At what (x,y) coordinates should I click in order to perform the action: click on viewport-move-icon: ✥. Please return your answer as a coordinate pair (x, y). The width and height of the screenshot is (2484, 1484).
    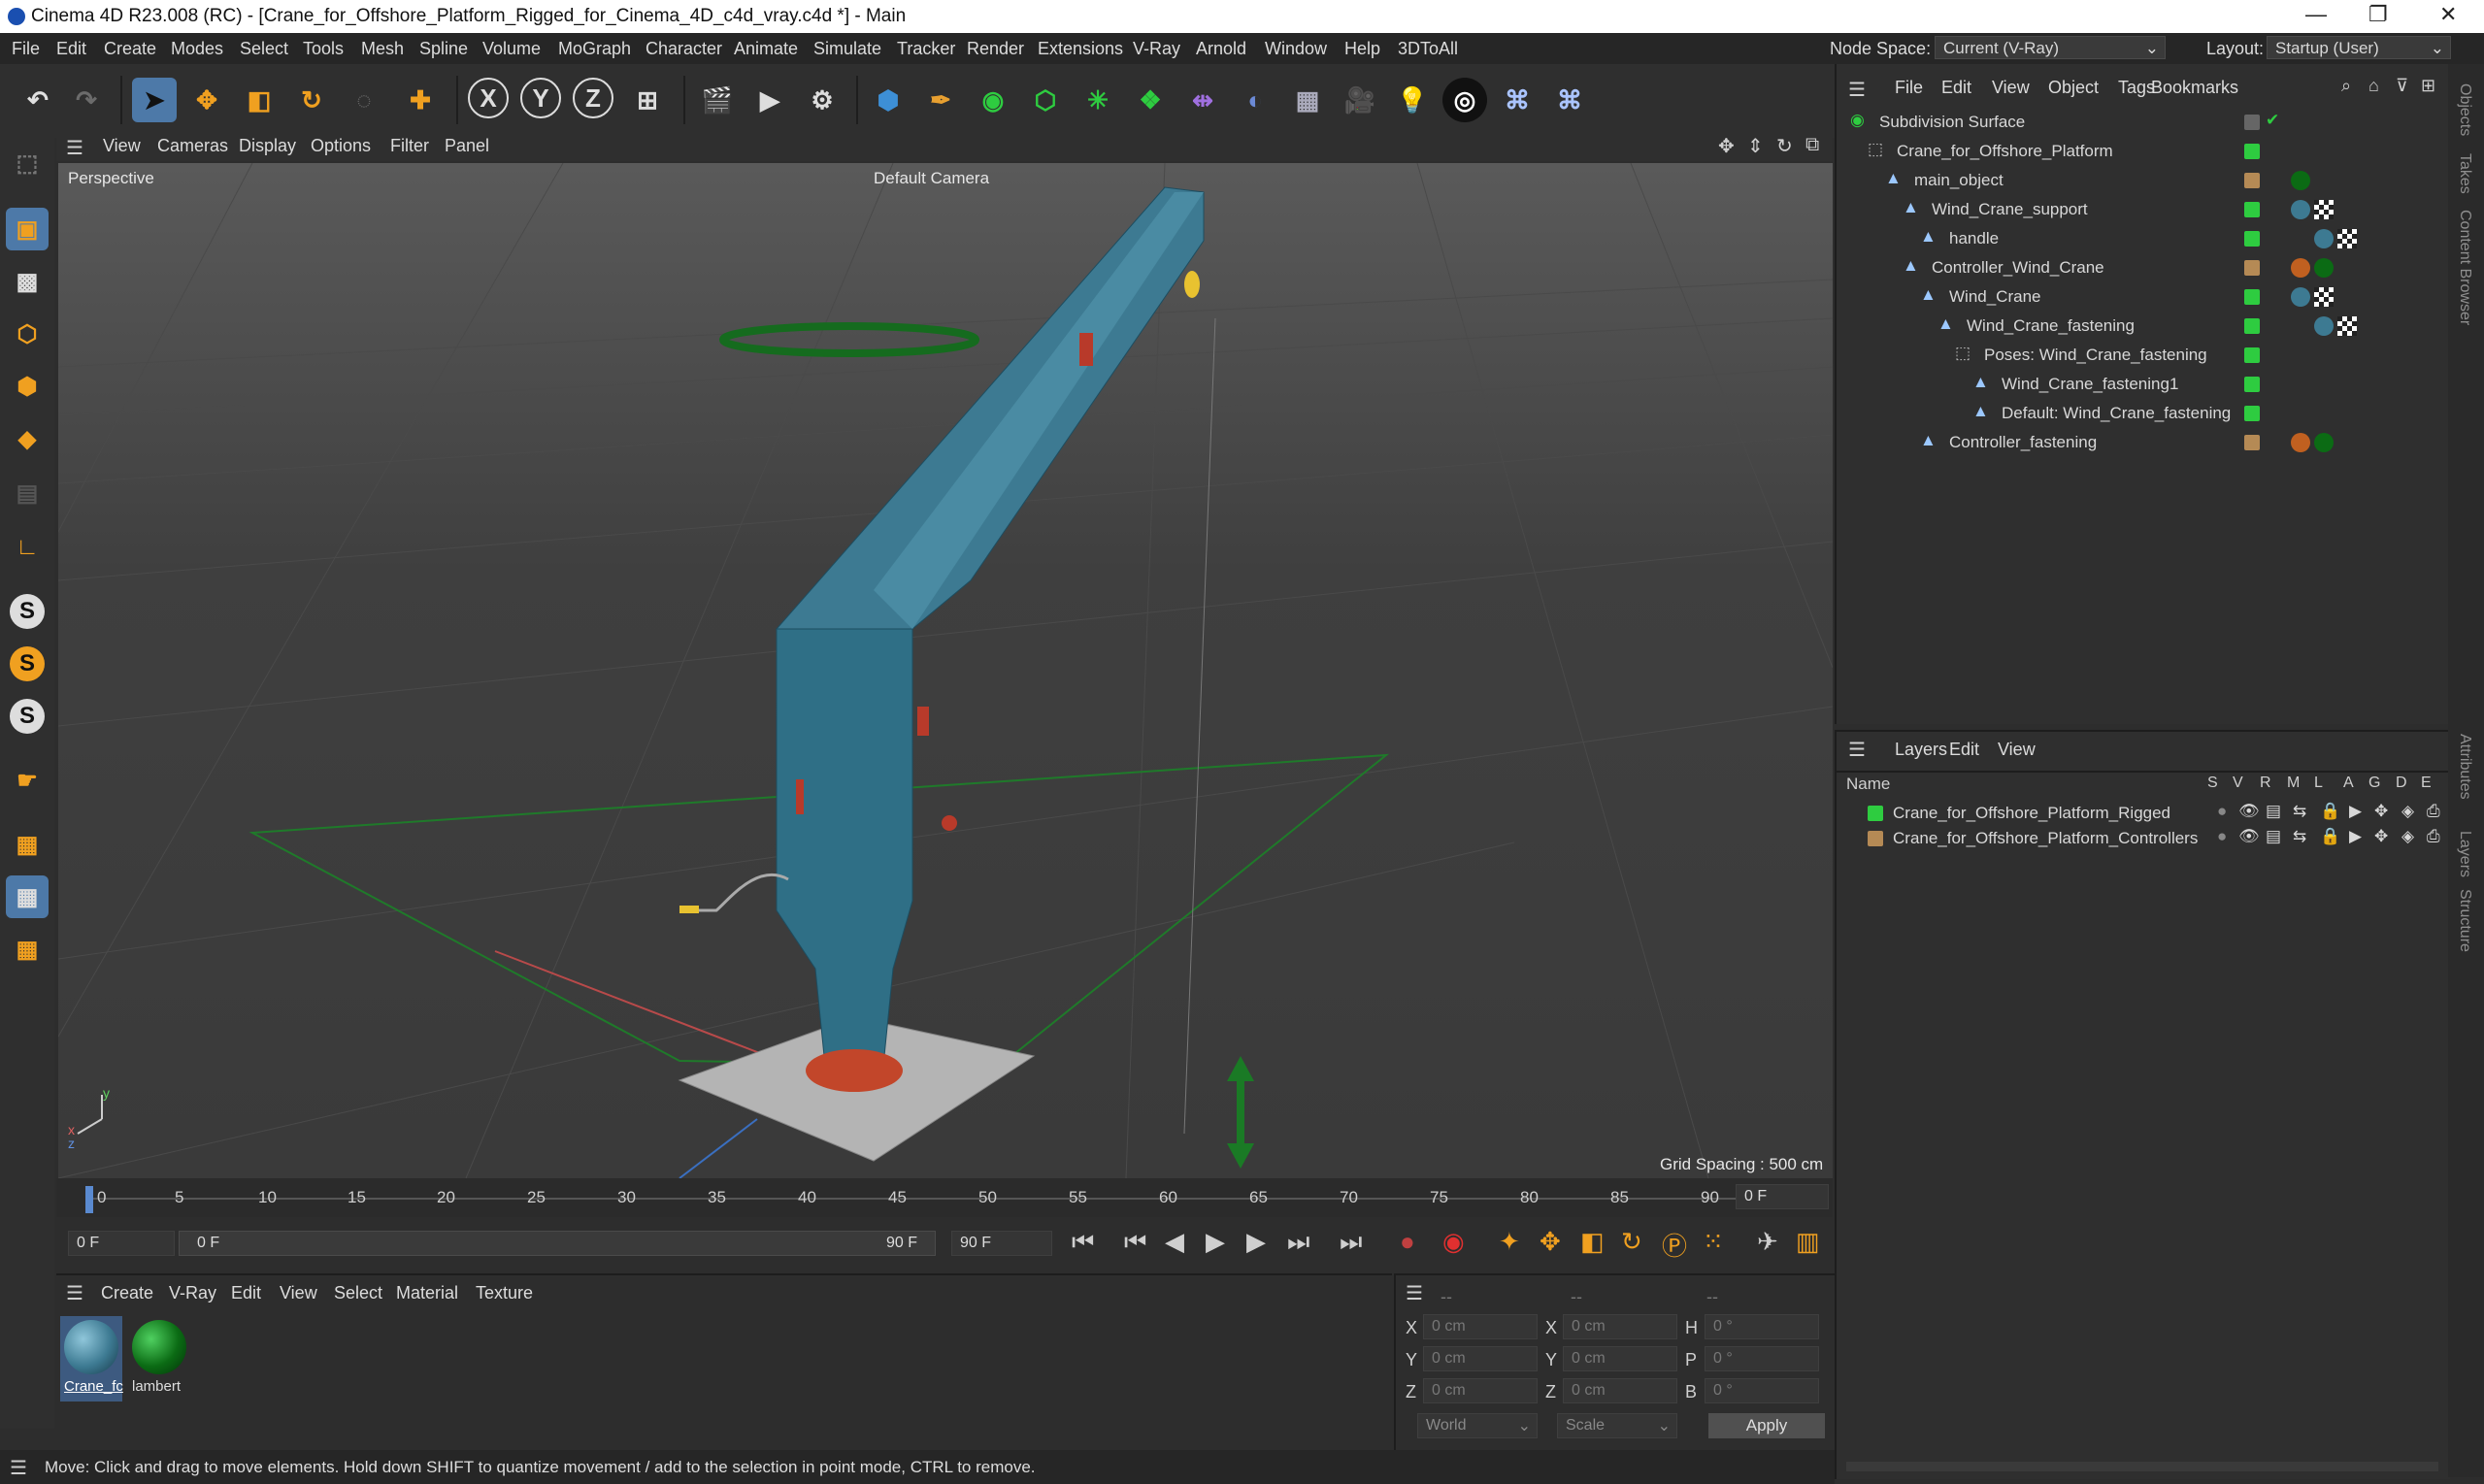
    Looking at the image, I should click on (1726, 146).